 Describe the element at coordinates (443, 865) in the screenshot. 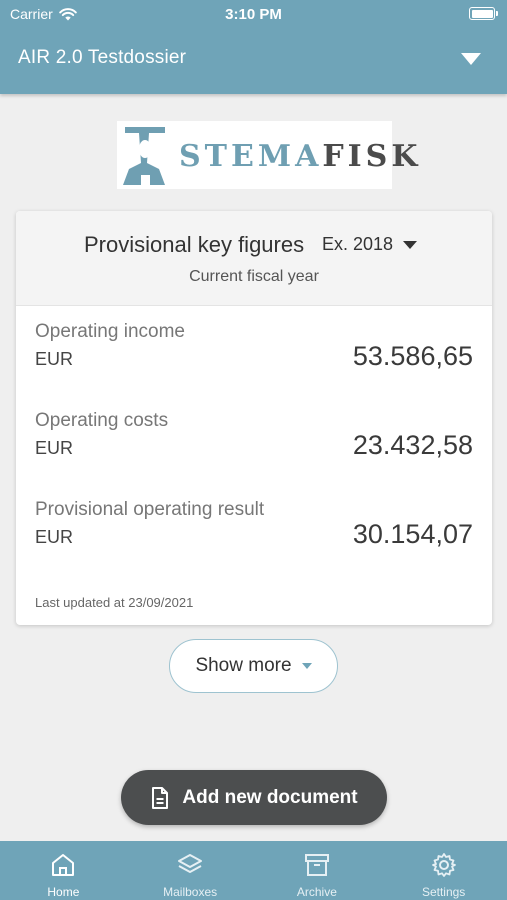

I see `gear-icon` at that location.